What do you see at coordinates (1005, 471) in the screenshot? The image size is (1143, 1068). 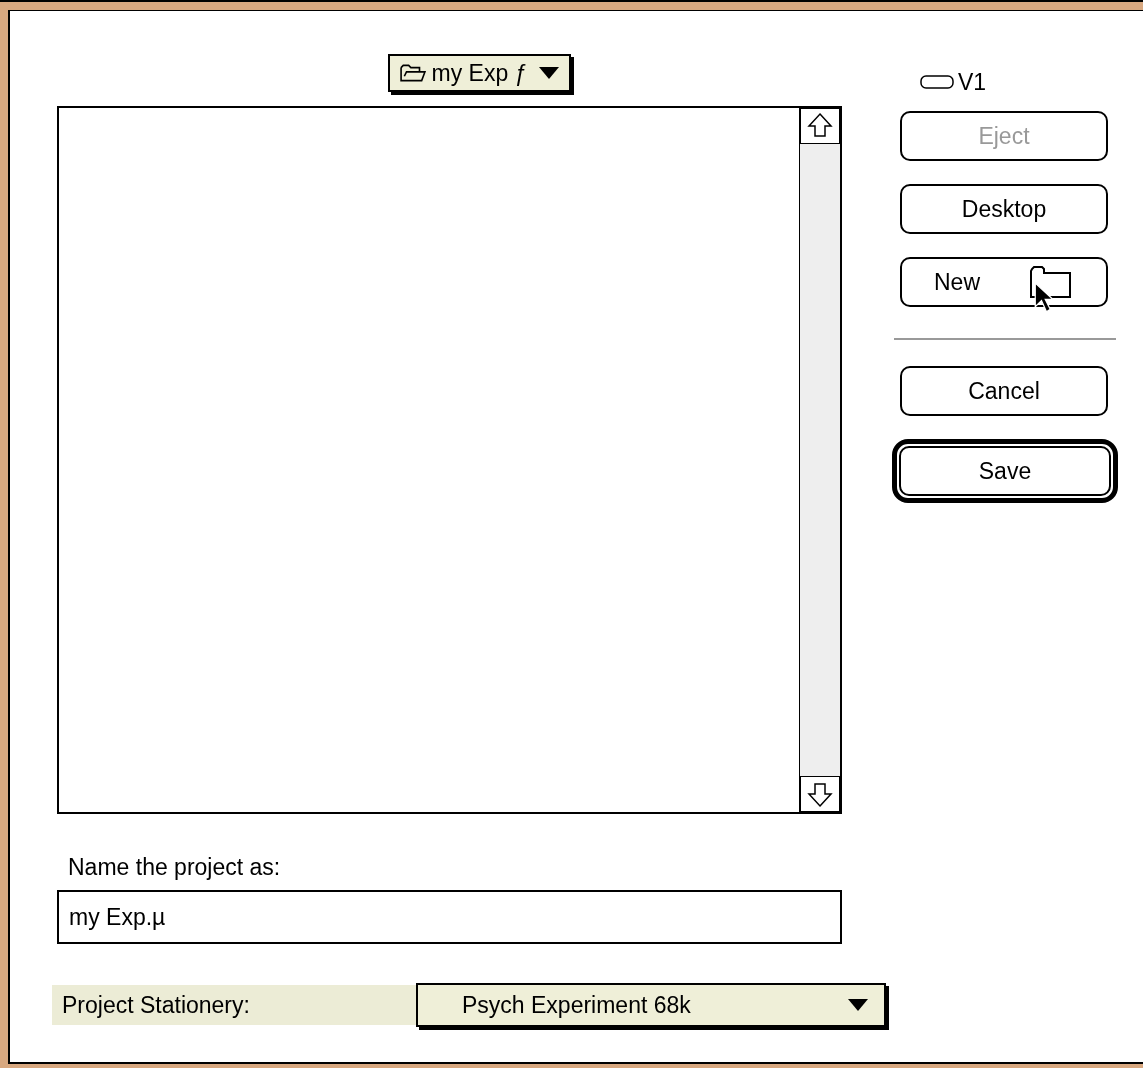 I see `dialog-button: Save` at bounding box center [1005, 471].